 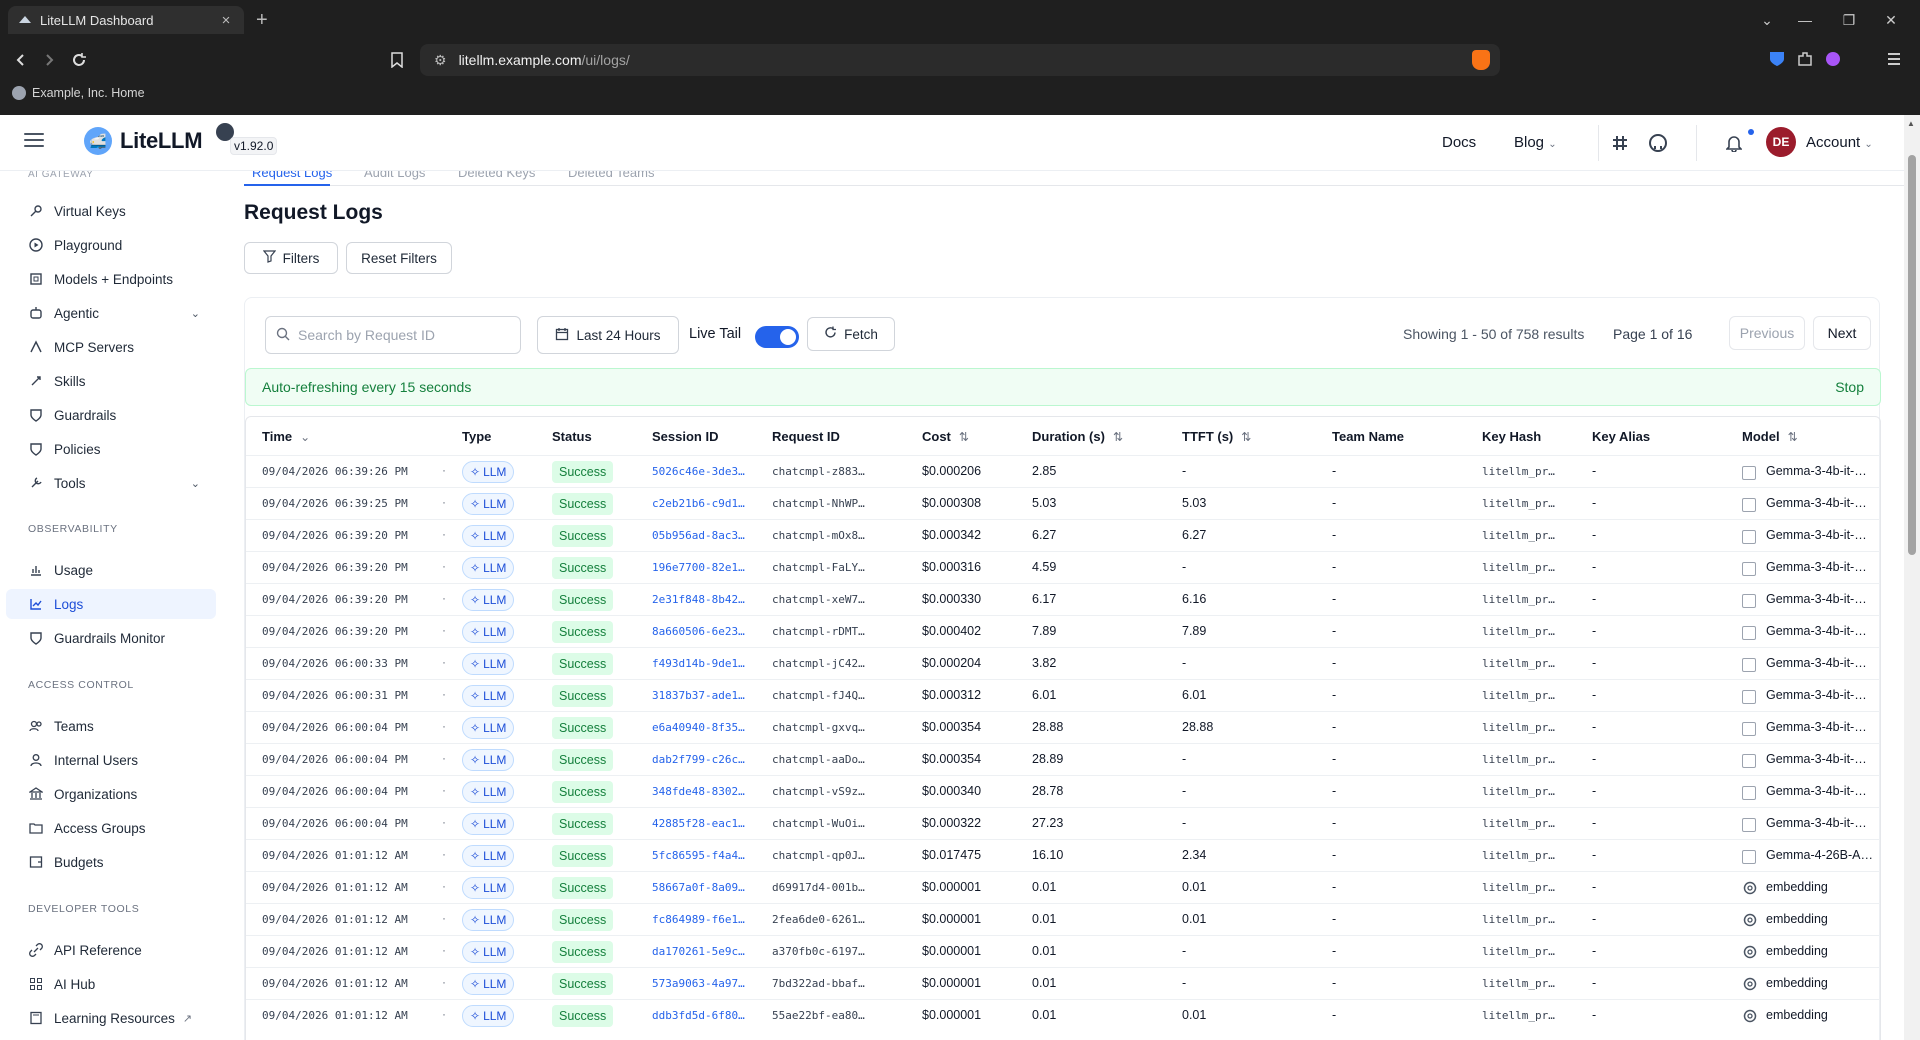 What do you see at coordinates (111, 794) in the screenshot?
I see `sidebar-item-organizations: Organizations` at bounding box center [111, 794].